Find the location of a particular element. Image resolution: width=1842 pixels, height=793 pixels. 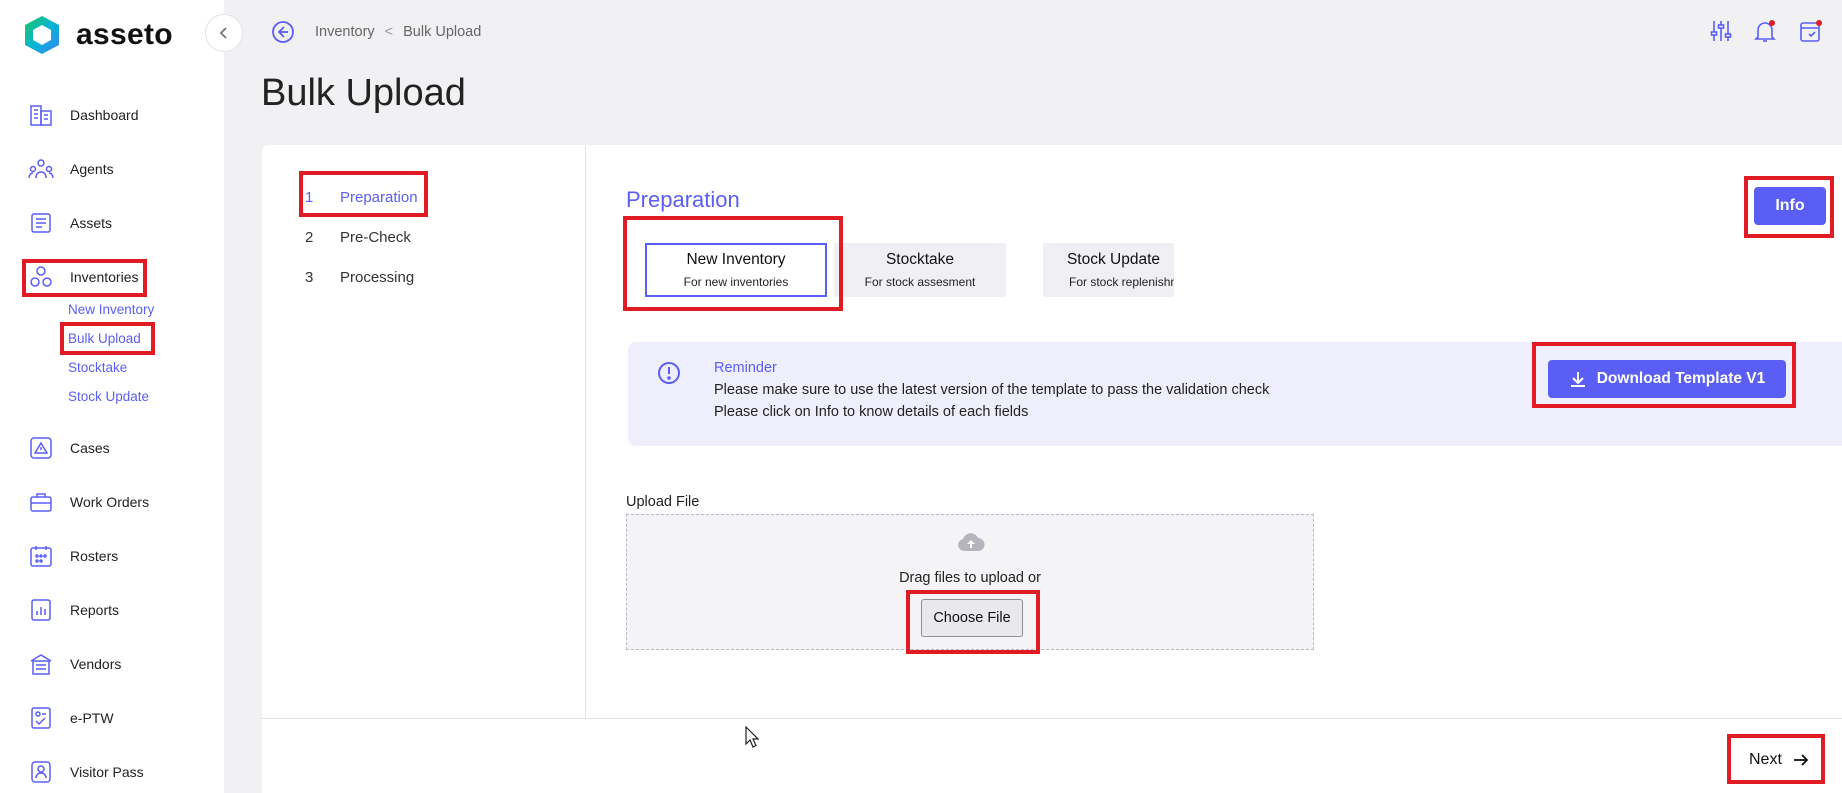

sidebar-item-visitor-pass: Visitor Pass is located at coordinates (86, 772).